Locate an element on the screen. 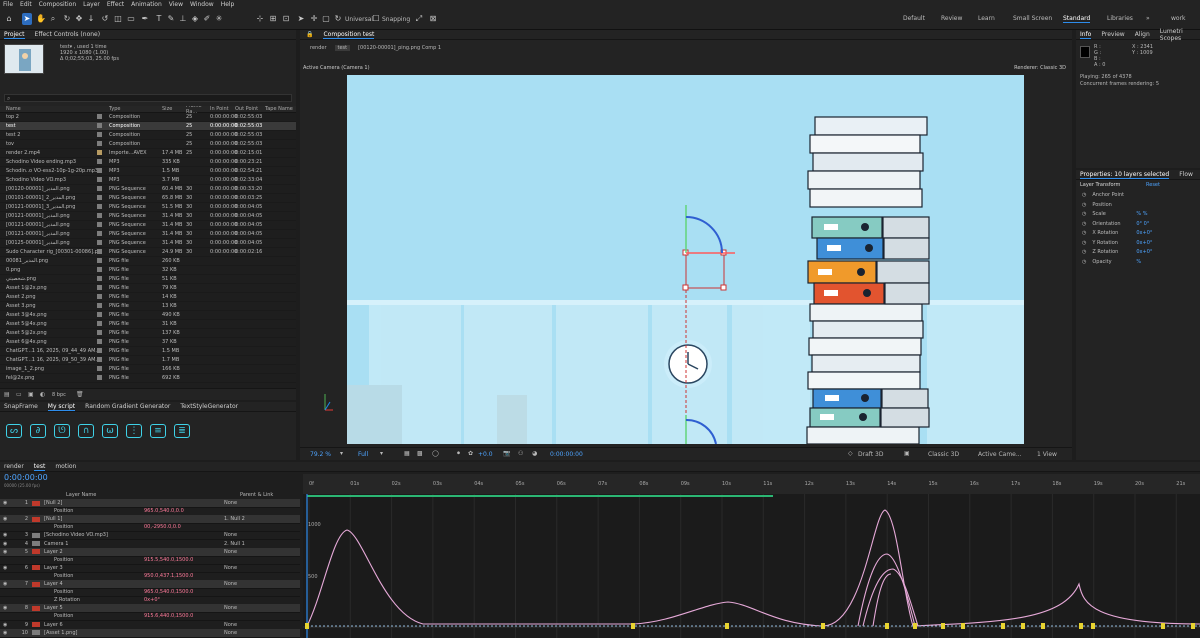 This screenshot has height=638, width=1200. pan-behind-tool-icon: ◫ is located at coordinates (118, 19).